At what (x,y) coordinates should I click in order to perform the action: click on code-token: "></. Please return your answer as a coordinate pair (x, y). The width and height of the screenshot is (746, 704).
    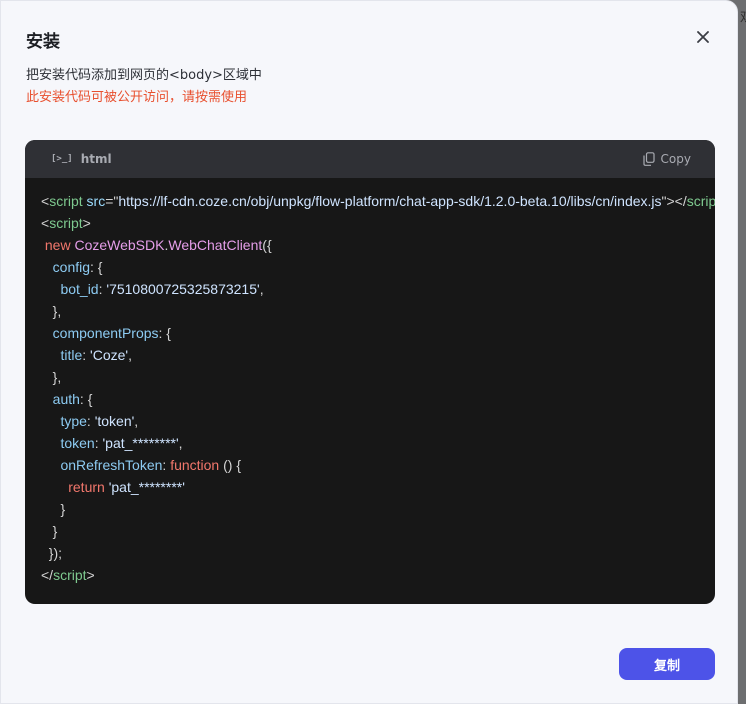
    Looking at the image, I should click on (674, 201).